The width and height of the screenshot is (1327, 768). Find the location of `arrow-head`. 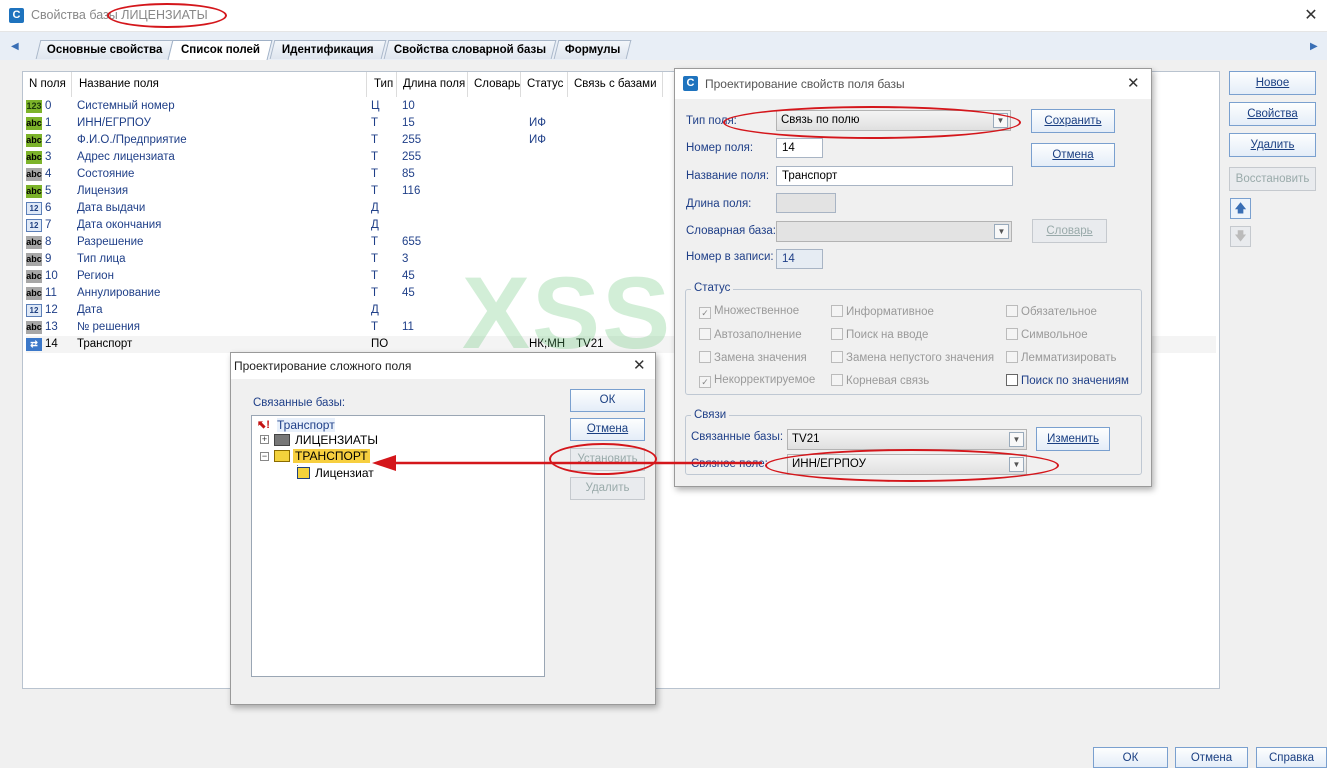

arrow-head is located at coordinates (384, 463).